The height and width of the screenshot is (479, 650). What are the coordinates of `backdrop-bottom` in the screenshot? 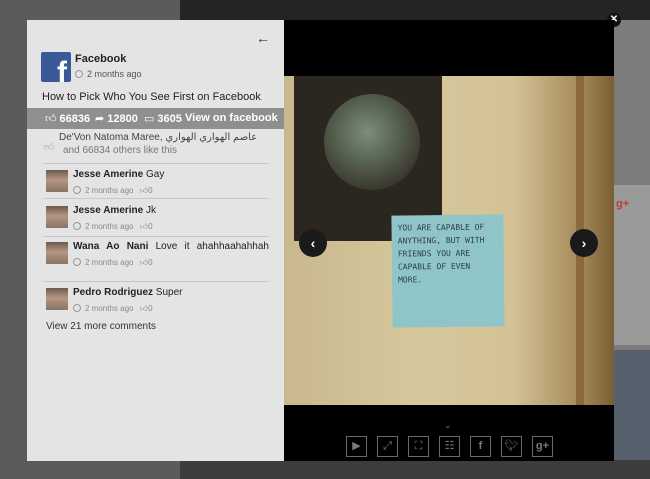 It's located at (632, 405).